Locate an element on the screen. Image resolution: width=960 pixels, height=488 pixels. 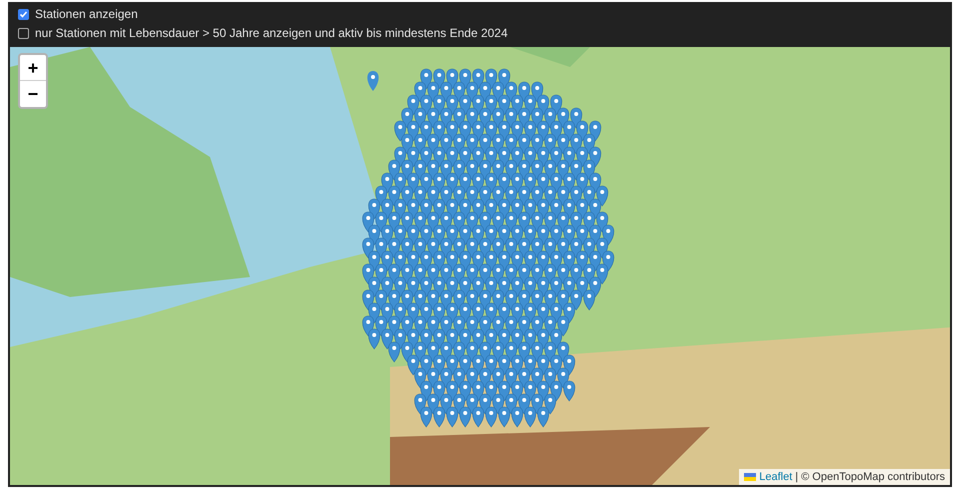
zoom-in-button: + is located at coordinates (33, 68).